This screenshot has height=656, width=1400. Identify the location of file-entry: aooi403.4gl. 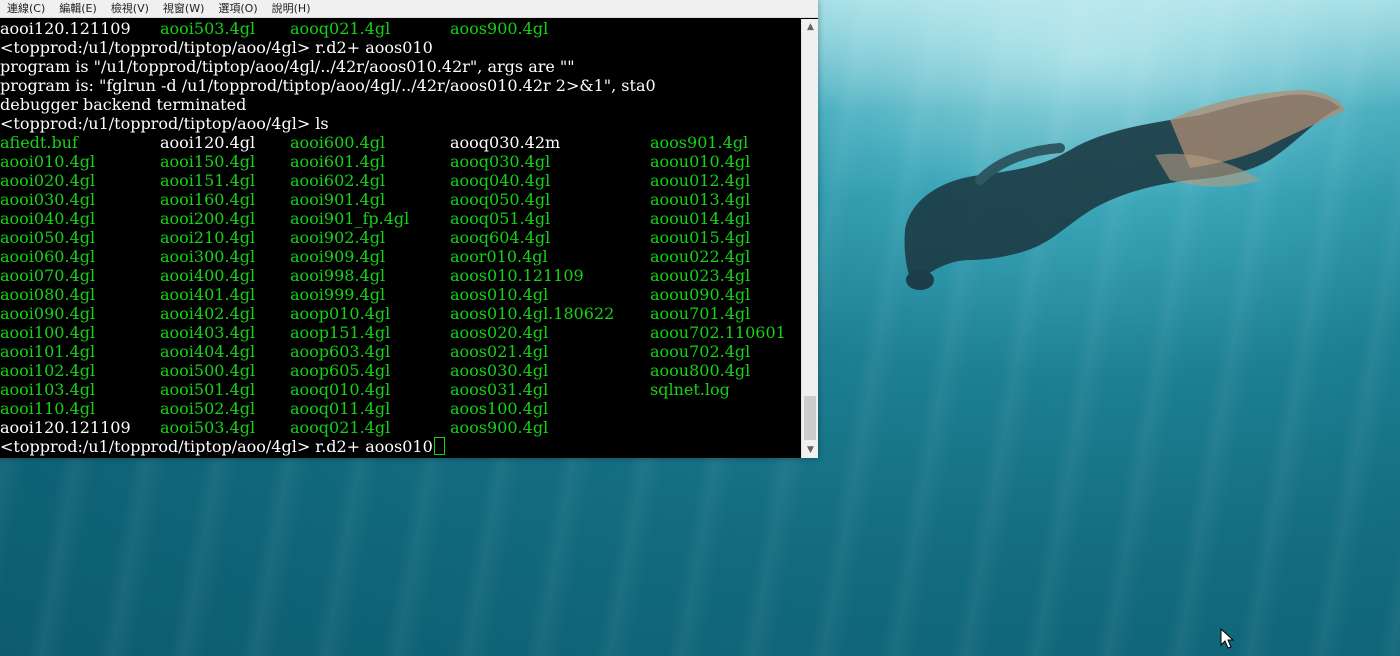
(208, 332).